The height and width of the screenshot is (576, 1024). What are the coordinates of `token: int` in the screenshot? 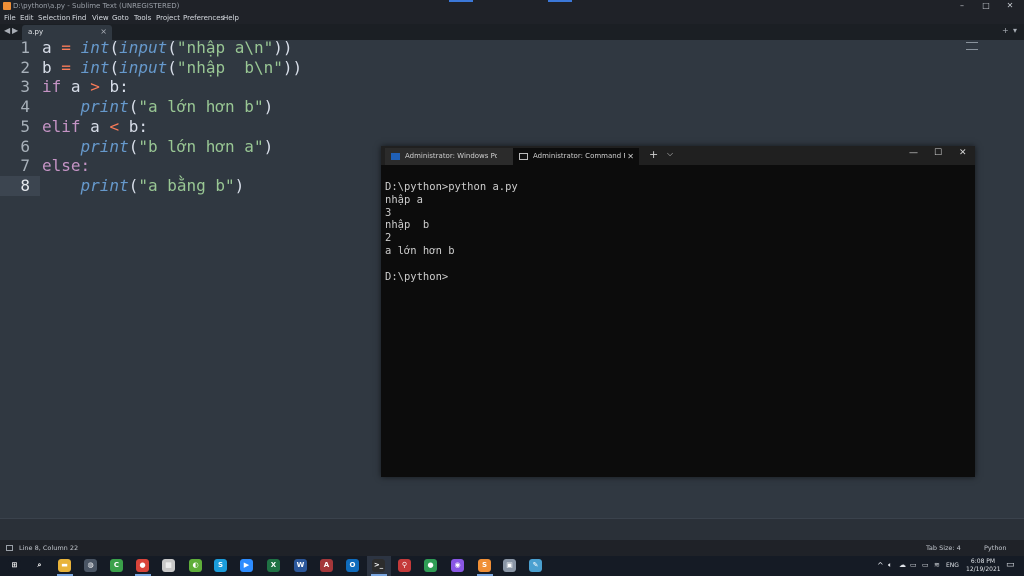 It's located at (95, 47).